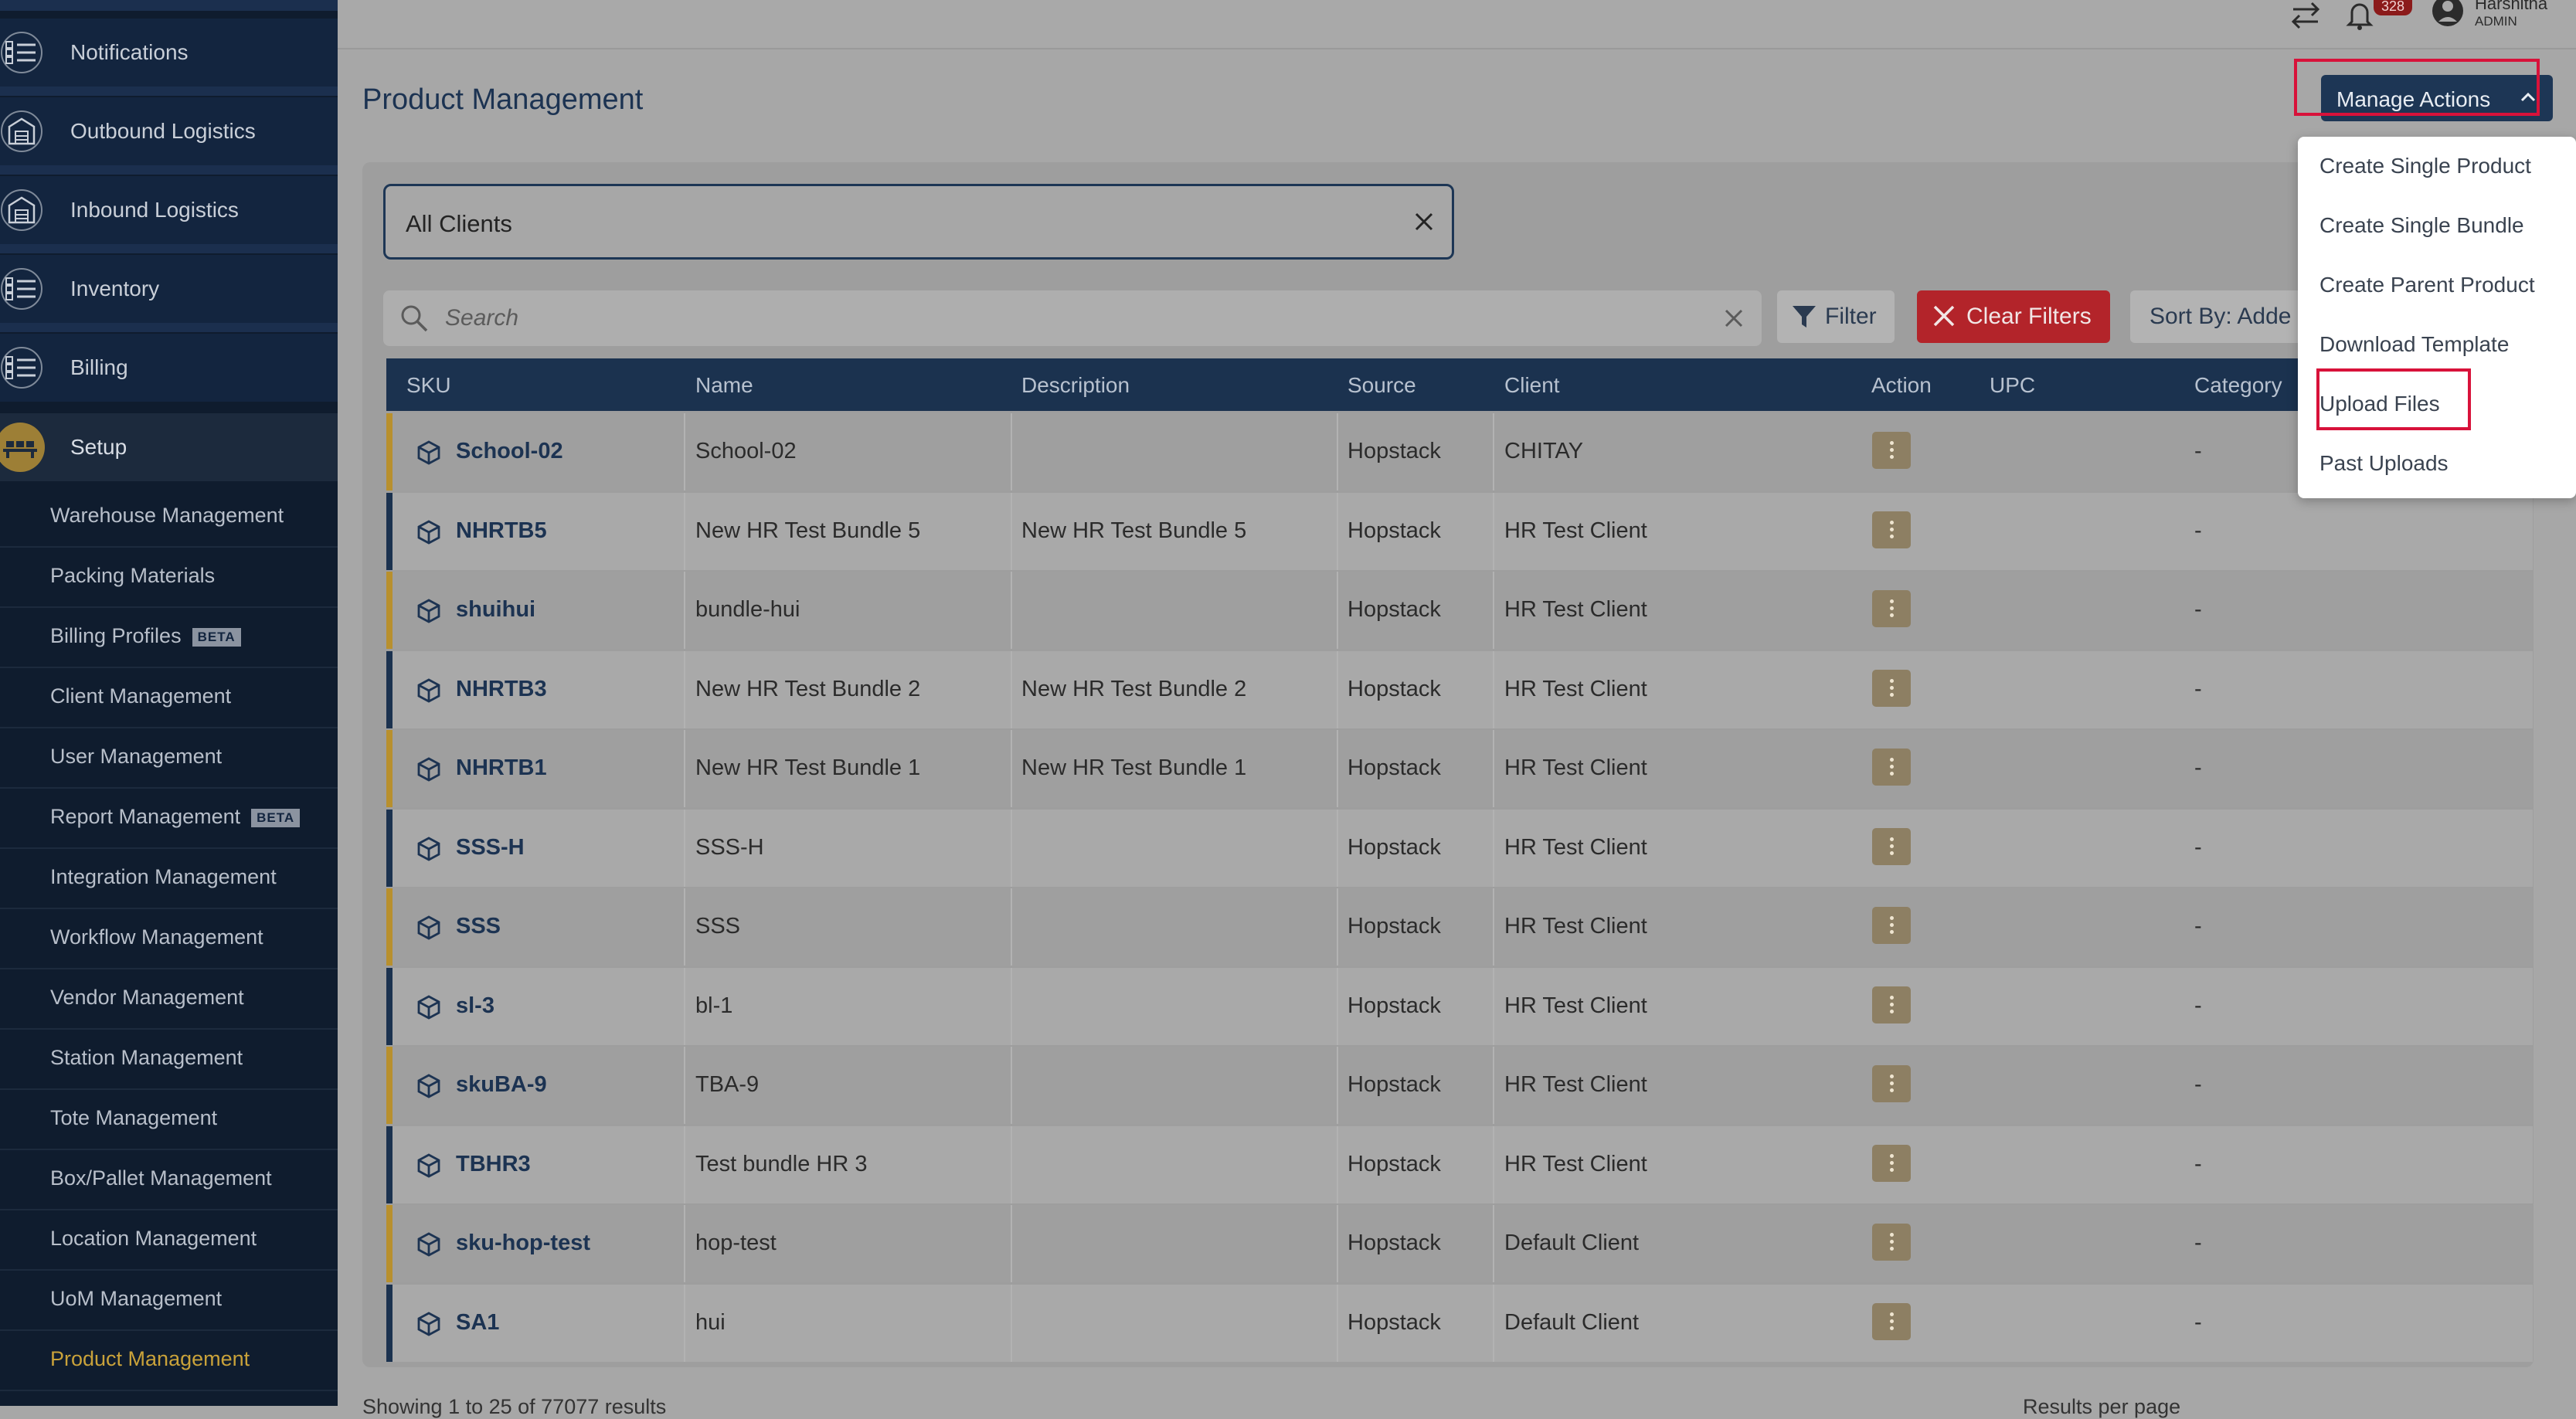  What do you see at coordinates (1572, 1322) in the screenshot?
I see `cell-client: Default Client` at bounding box center [1572, 1322].